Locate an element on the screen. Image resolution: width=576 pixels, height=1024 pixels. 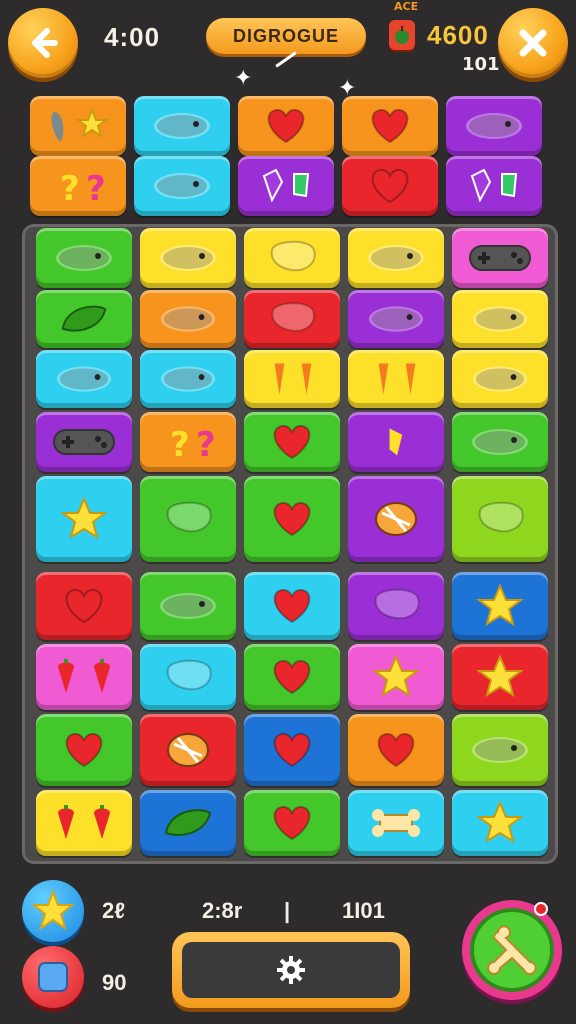
close-button is located at coordinates (533, 43).